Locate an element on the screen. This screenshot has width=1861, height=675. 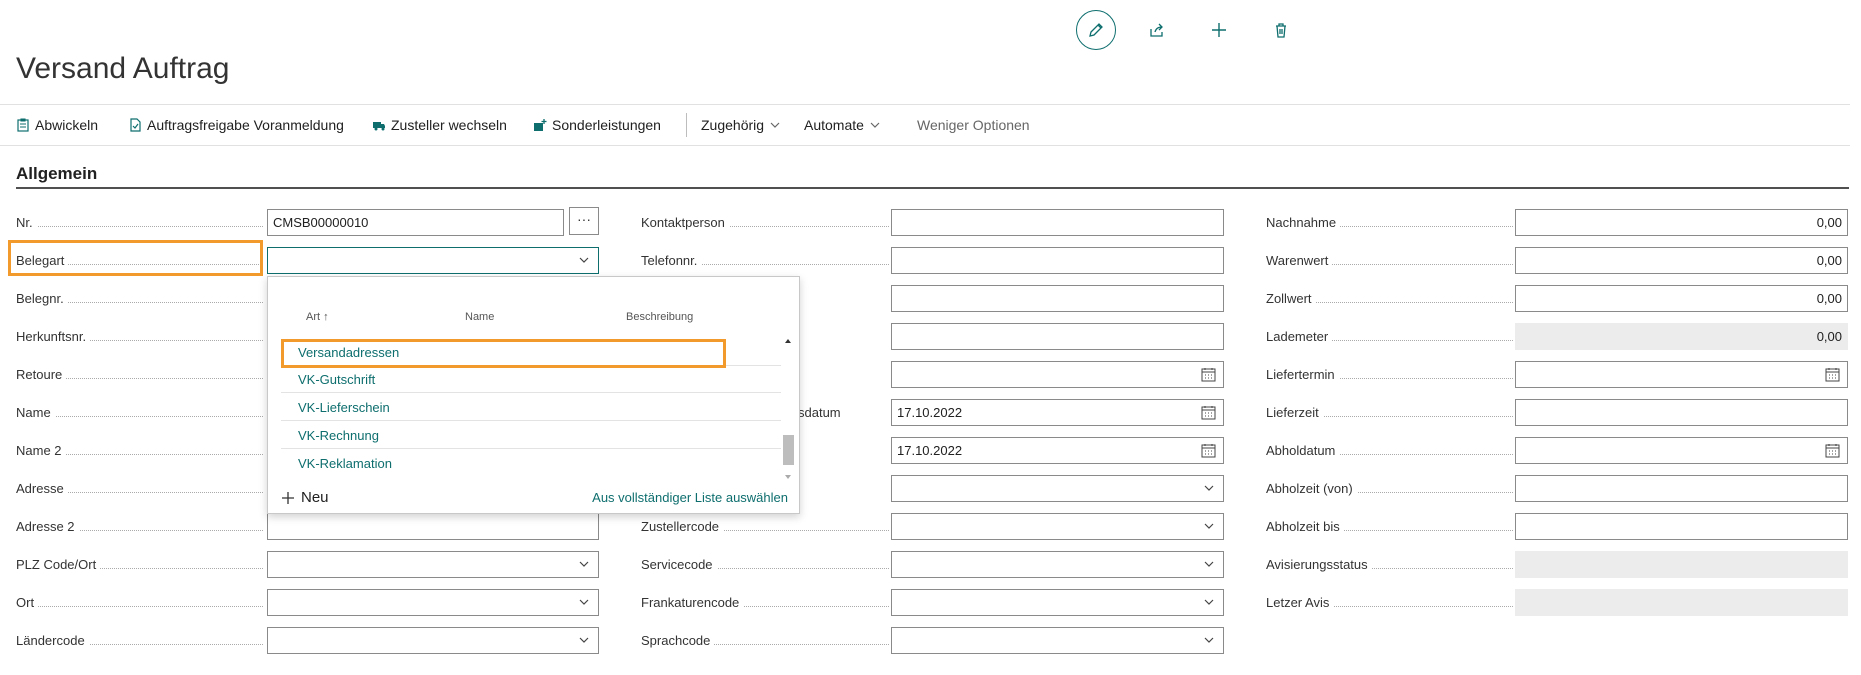
abholzeit-von-input is located at coordinates (1681, 488).